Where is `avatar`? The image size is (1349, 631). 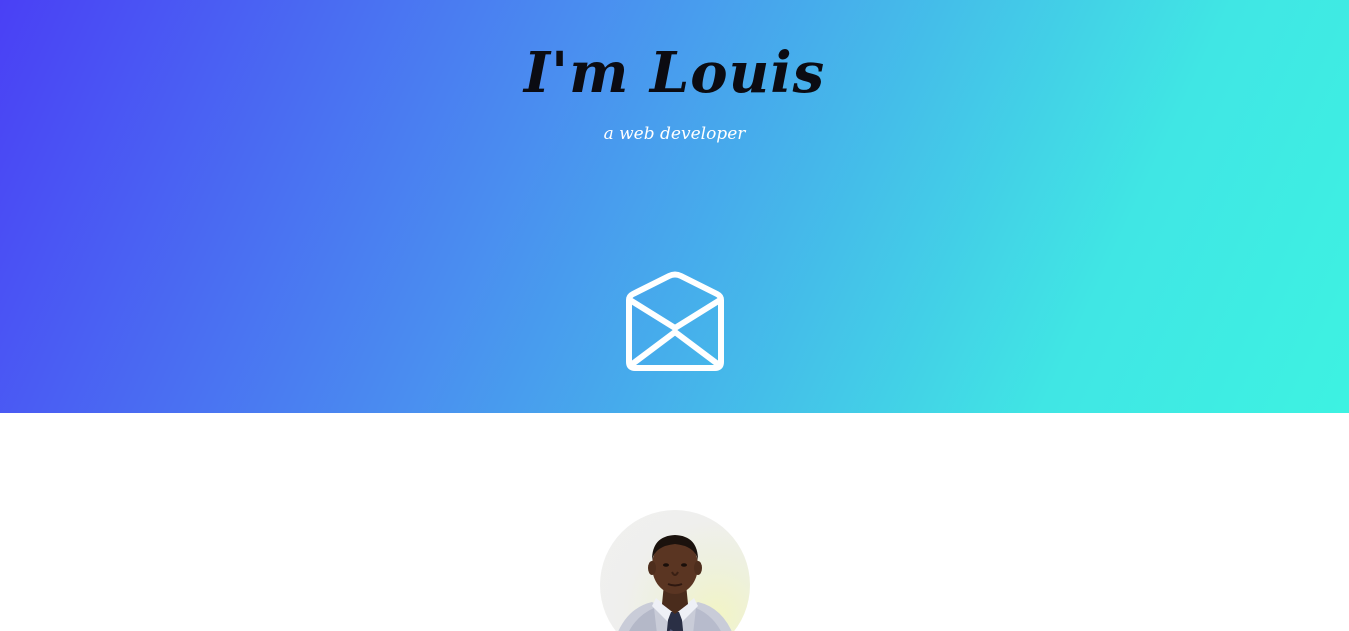
avatar is located at coordinates (675, 570).